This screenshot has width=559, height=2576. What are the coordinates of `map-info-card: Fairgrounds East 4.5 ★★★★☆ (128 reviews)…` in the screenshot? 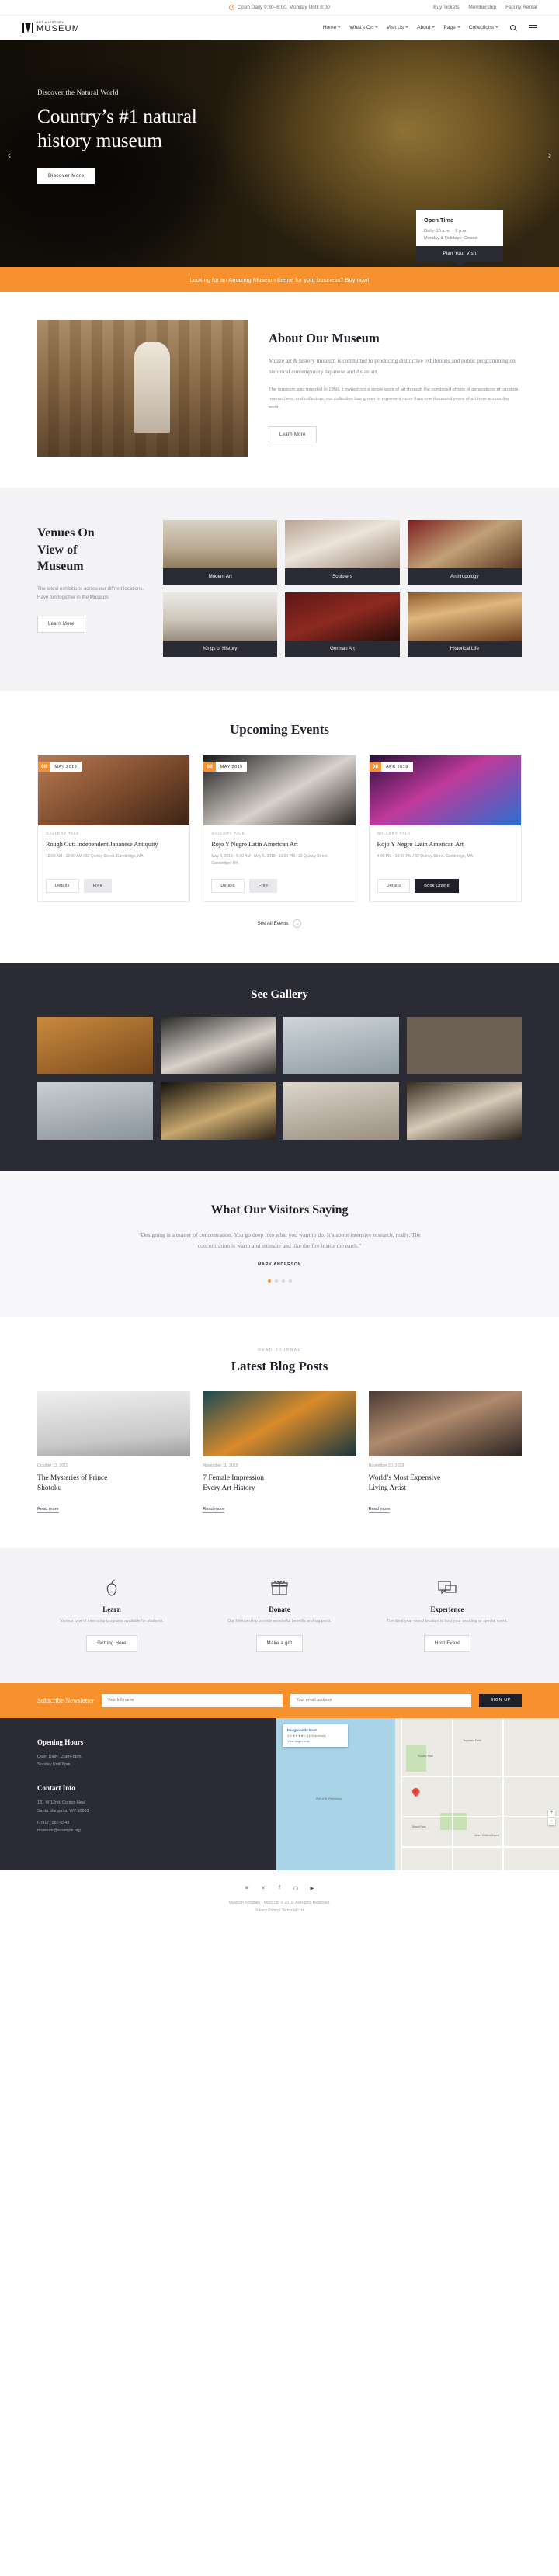 It's located at (315, 1735).